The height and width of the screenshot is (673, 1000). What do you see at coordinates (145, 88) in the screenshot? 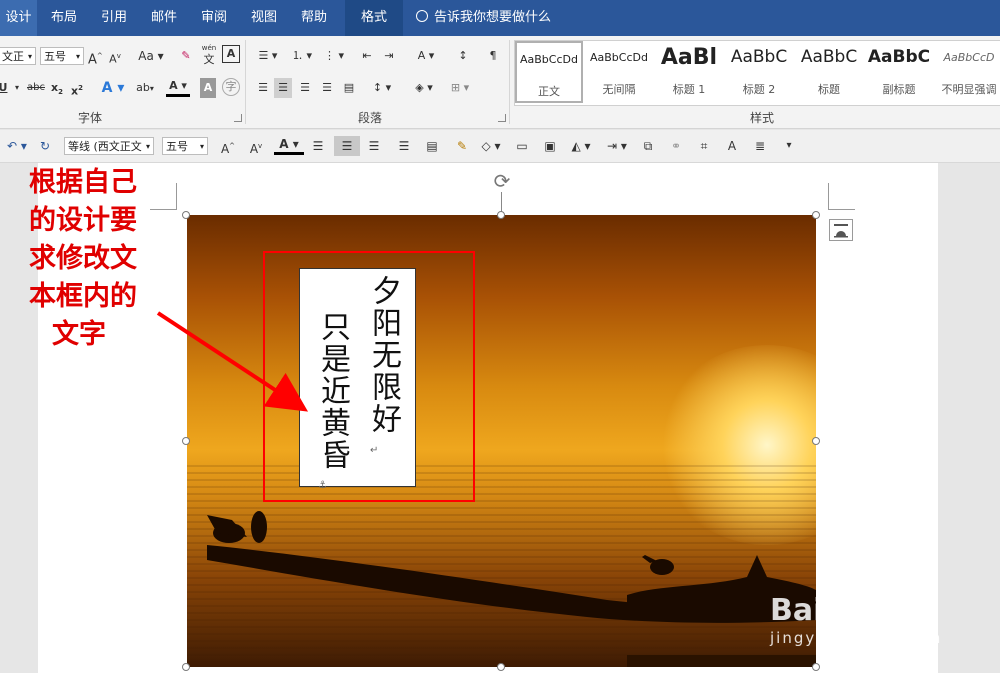
I see `text-highlight-button: ab▾` at bounding box center [145, 88].